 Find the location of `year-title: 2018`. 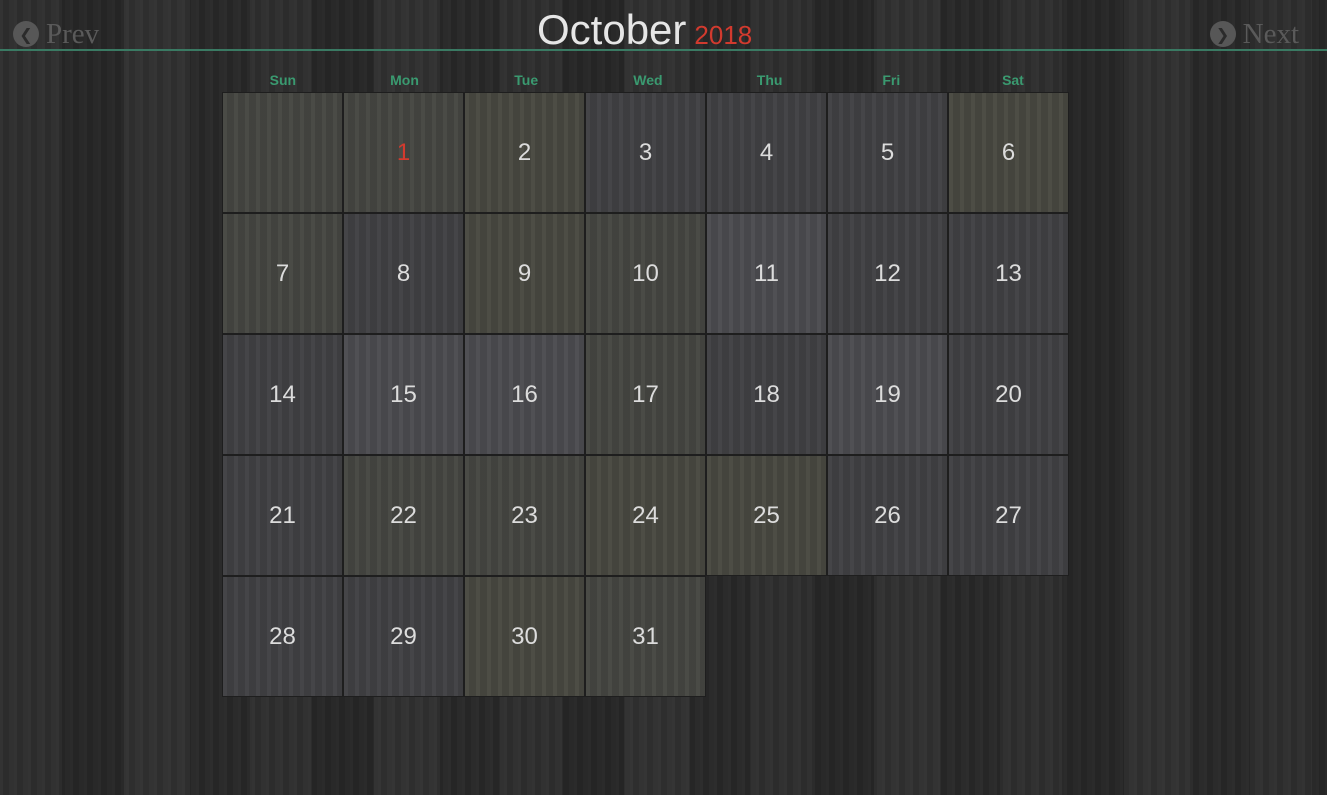

year-title: 2018 is located at coordinates (723, 35).